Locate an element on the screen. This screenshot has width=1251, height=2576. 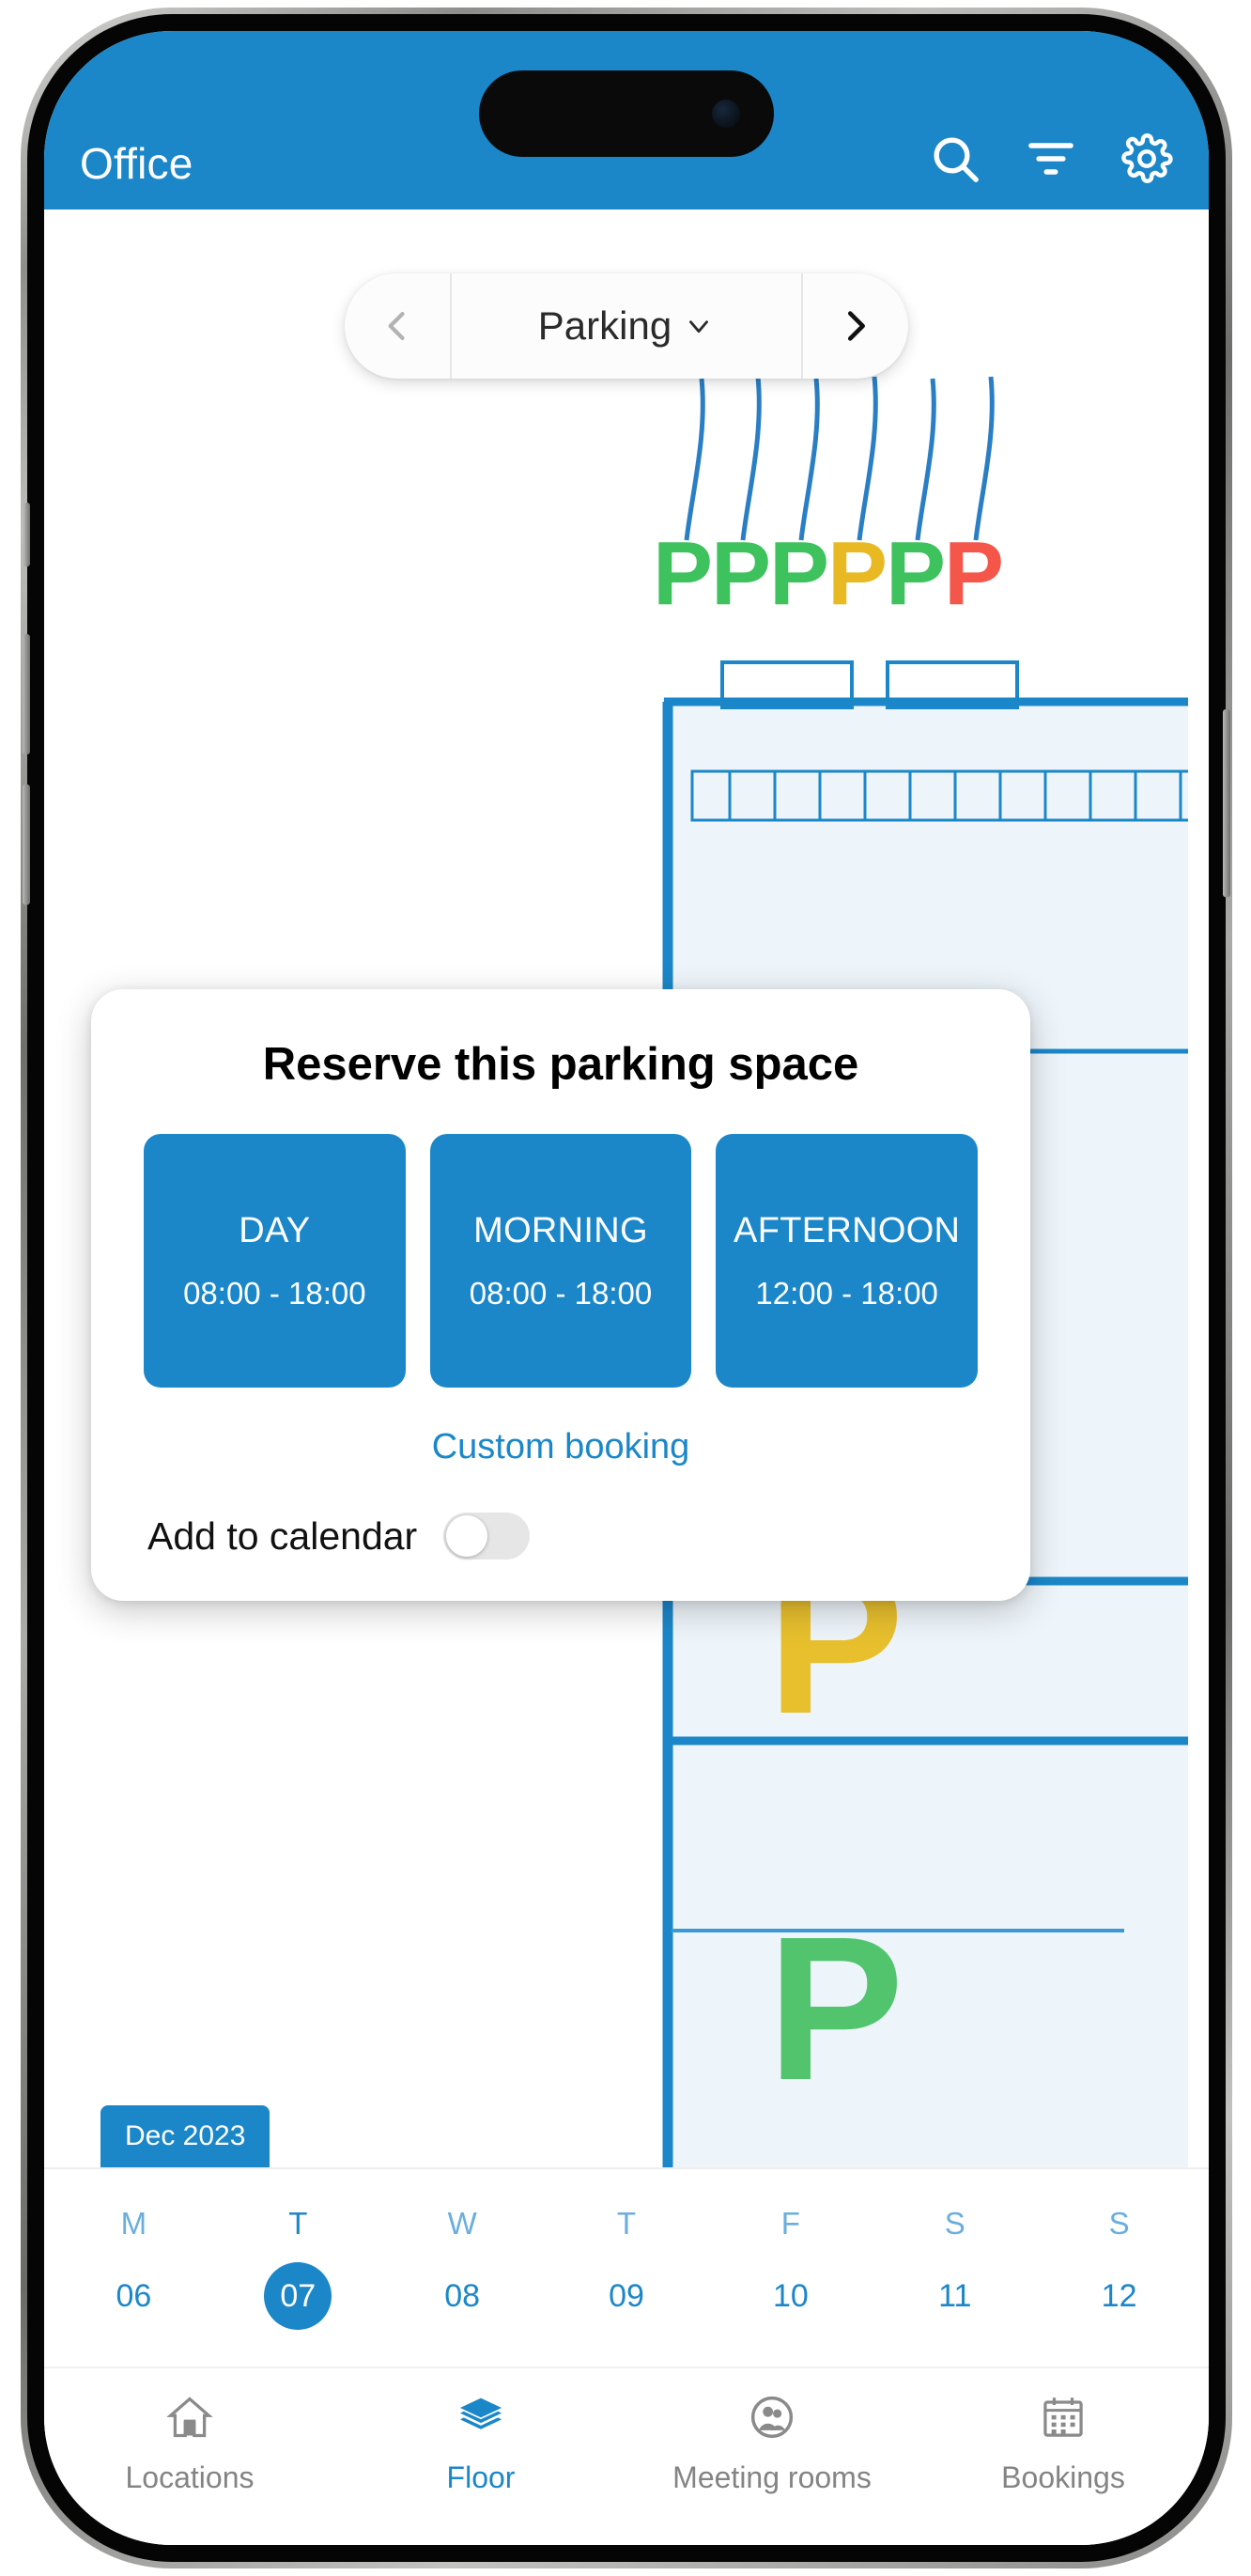
tab-meeting-rooms: Meeting rooms is located at coordinates (772, 2444).